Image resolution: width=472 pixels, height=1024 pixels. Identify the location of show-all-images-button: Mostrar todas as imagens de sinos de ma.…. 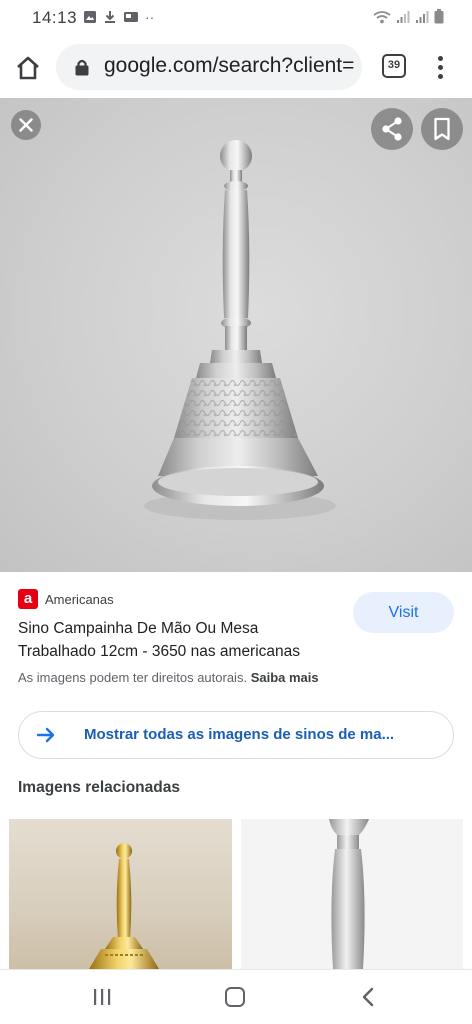
(236, 735).